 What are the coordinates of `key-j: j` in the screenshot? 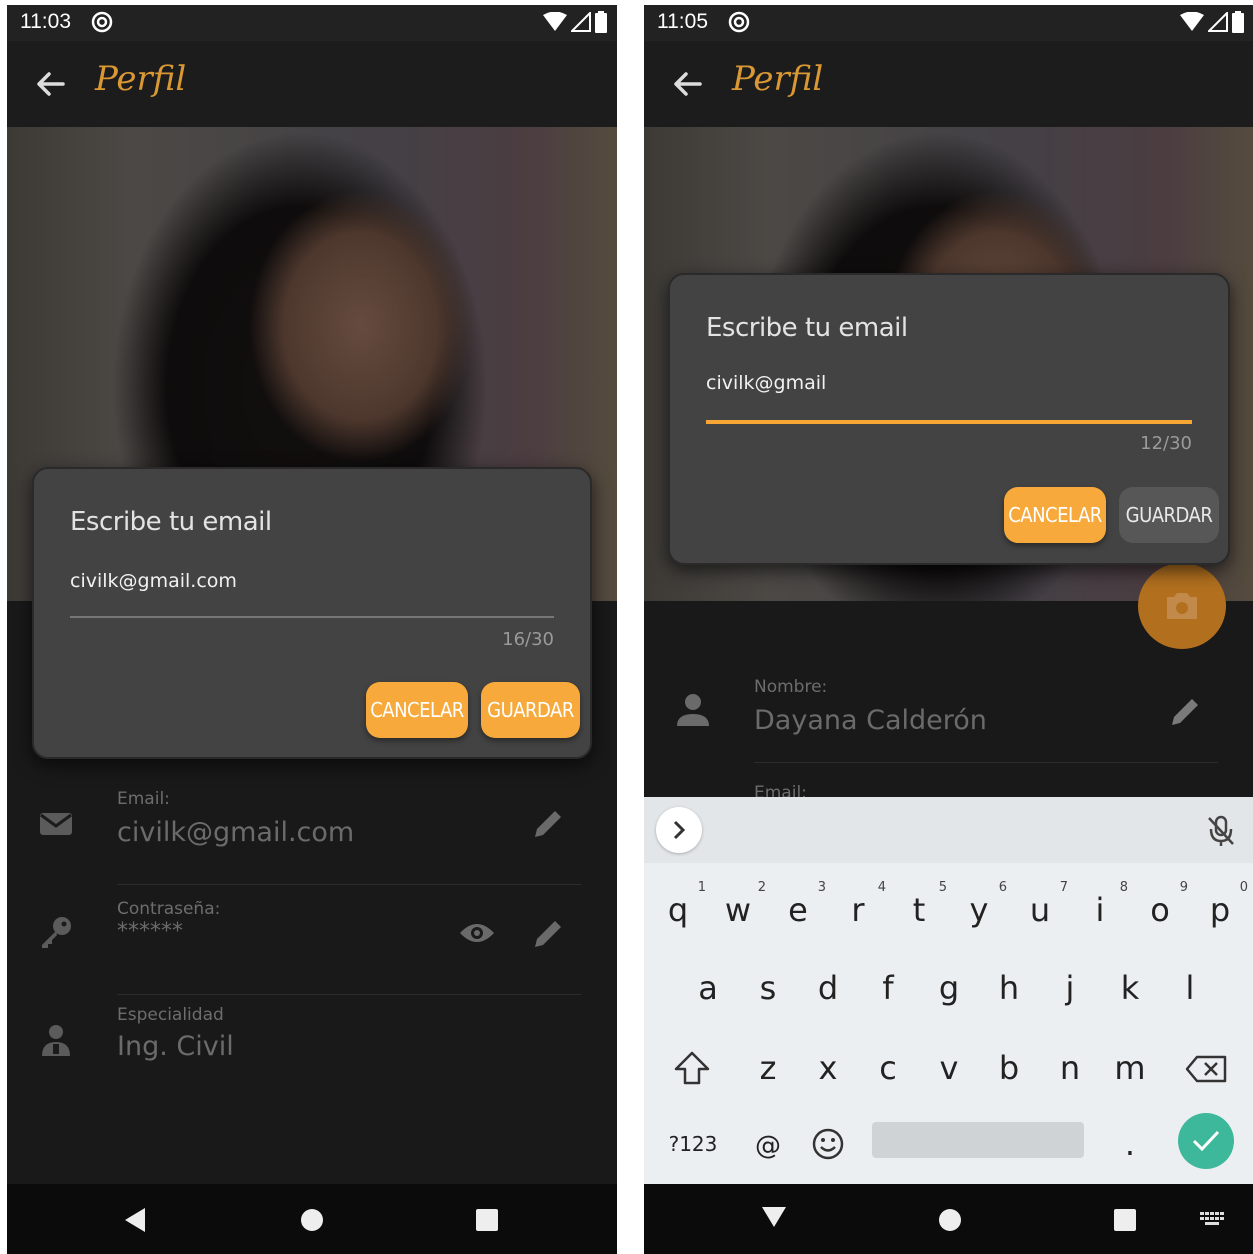 It's located at (1070, 988).